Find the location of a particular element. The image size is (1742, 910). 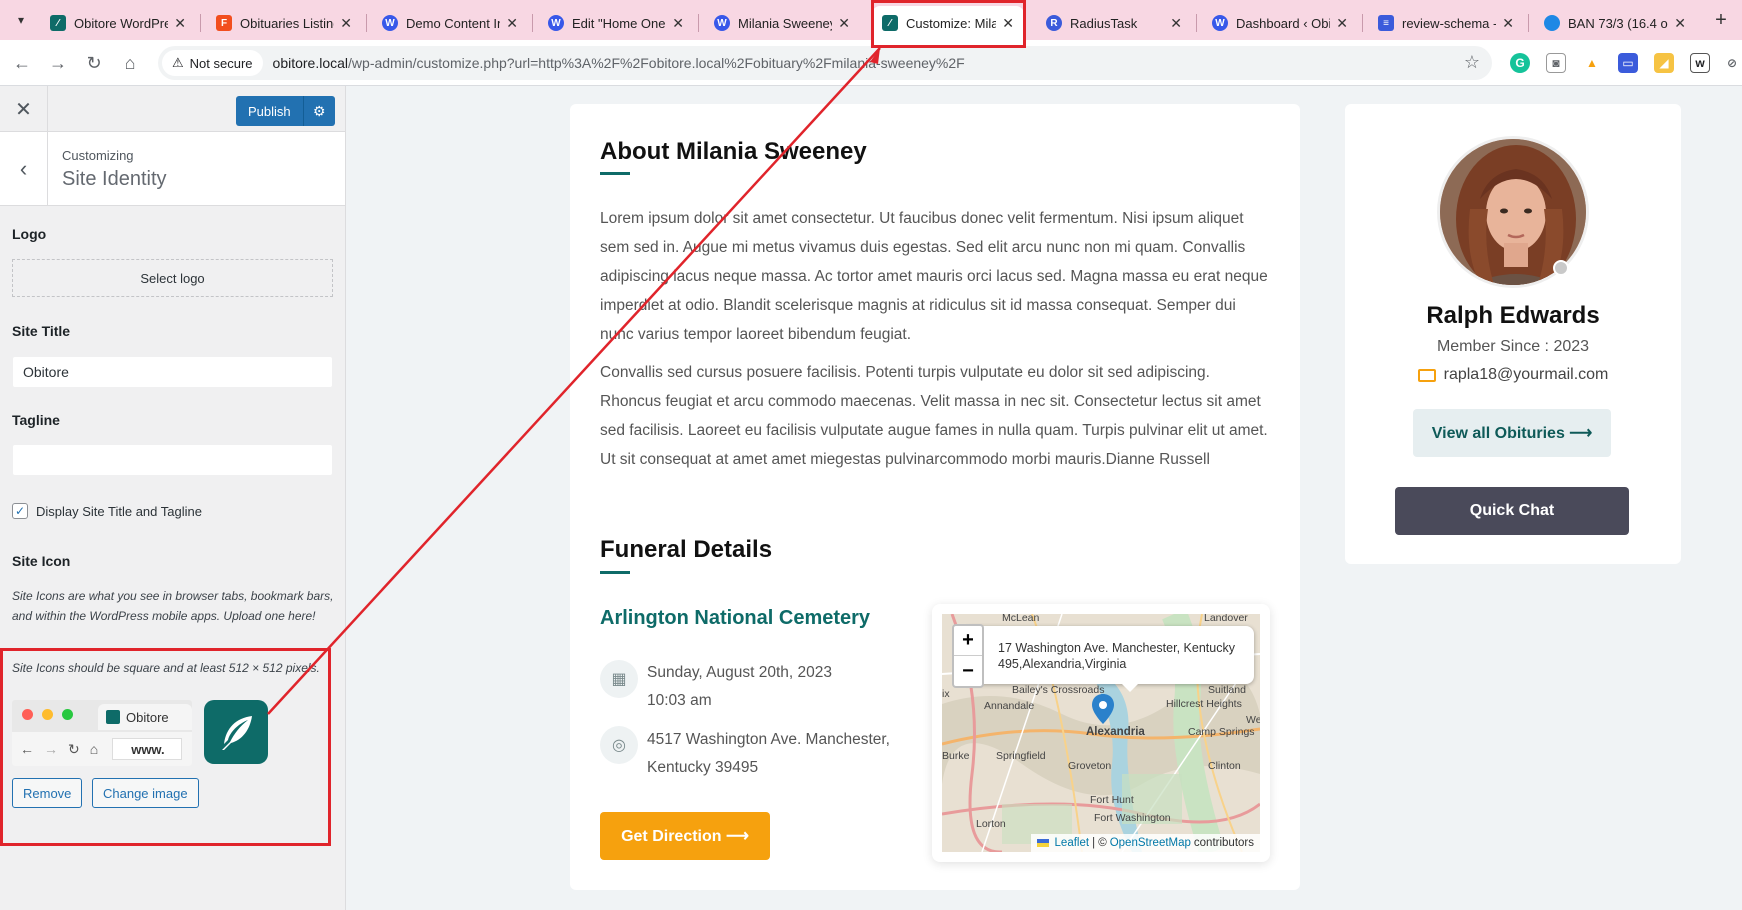

map-label: Clinton is located at coordinates (1224, 766).